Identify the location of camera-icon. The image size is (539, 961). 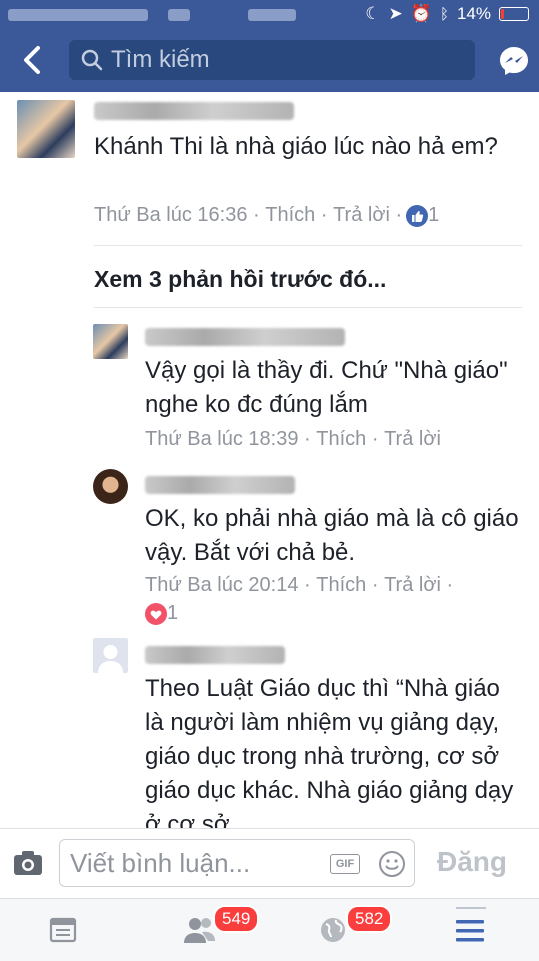
(28, 863).